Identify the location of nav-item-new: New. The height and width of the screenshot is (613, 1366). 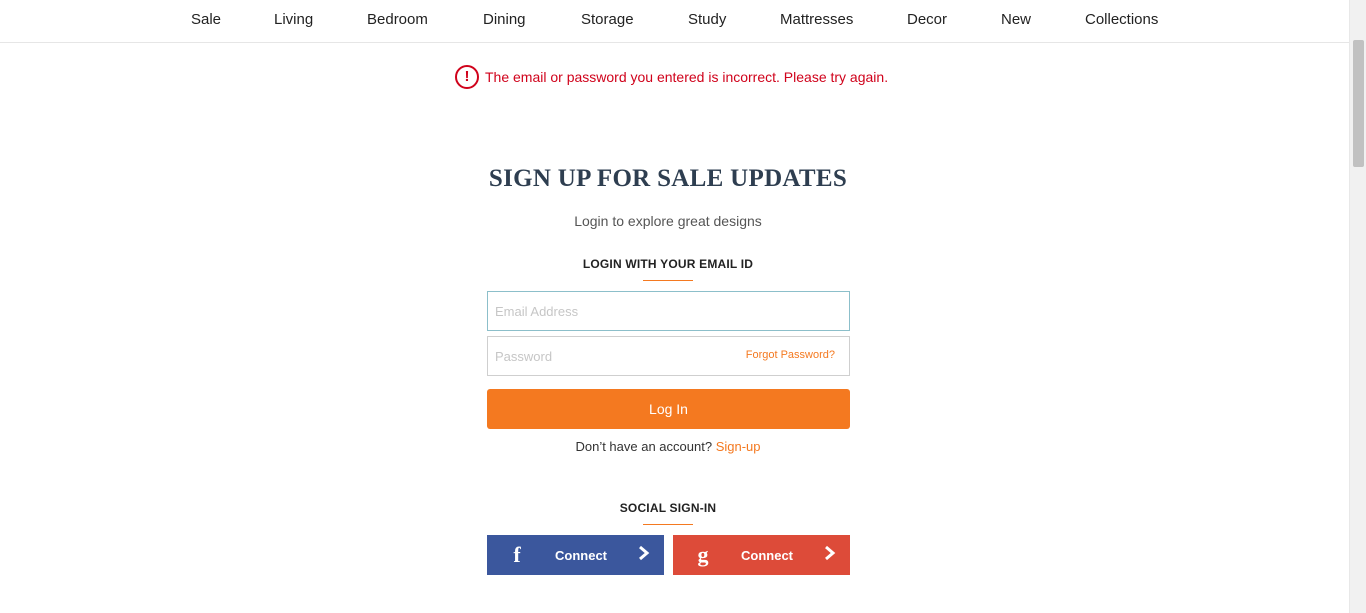
(1016, 19).